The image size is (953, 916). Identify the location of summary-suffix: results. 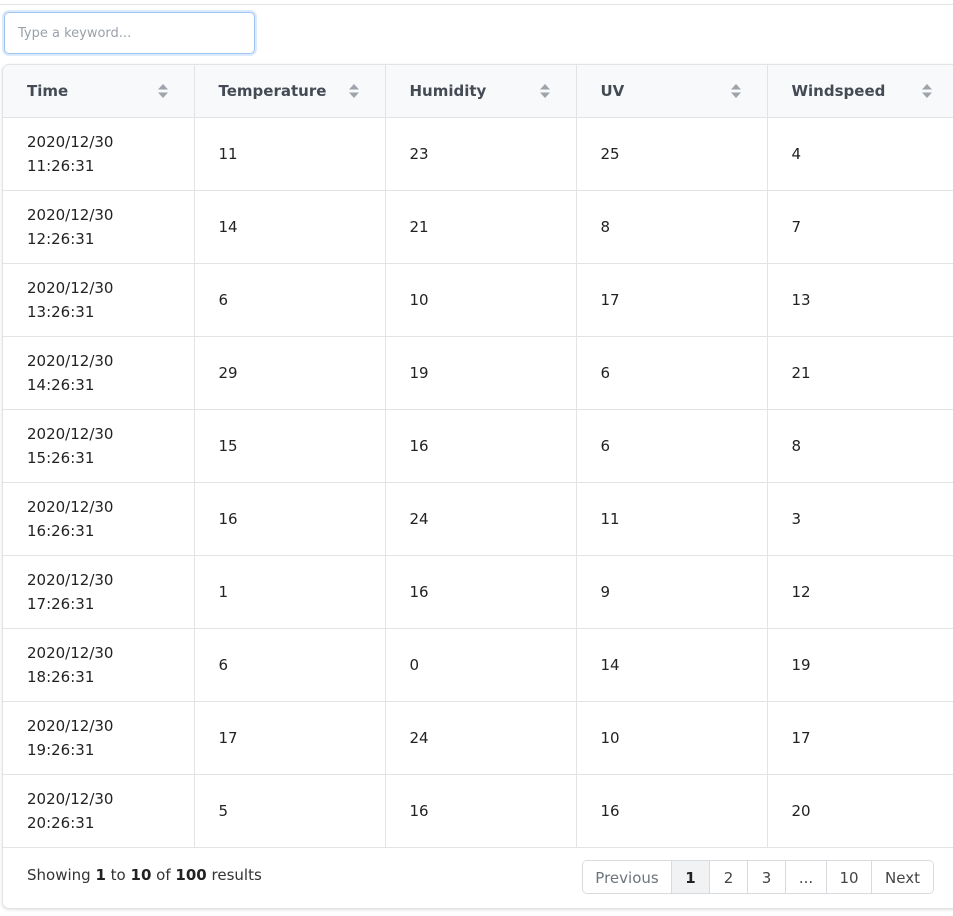
(236, 875).